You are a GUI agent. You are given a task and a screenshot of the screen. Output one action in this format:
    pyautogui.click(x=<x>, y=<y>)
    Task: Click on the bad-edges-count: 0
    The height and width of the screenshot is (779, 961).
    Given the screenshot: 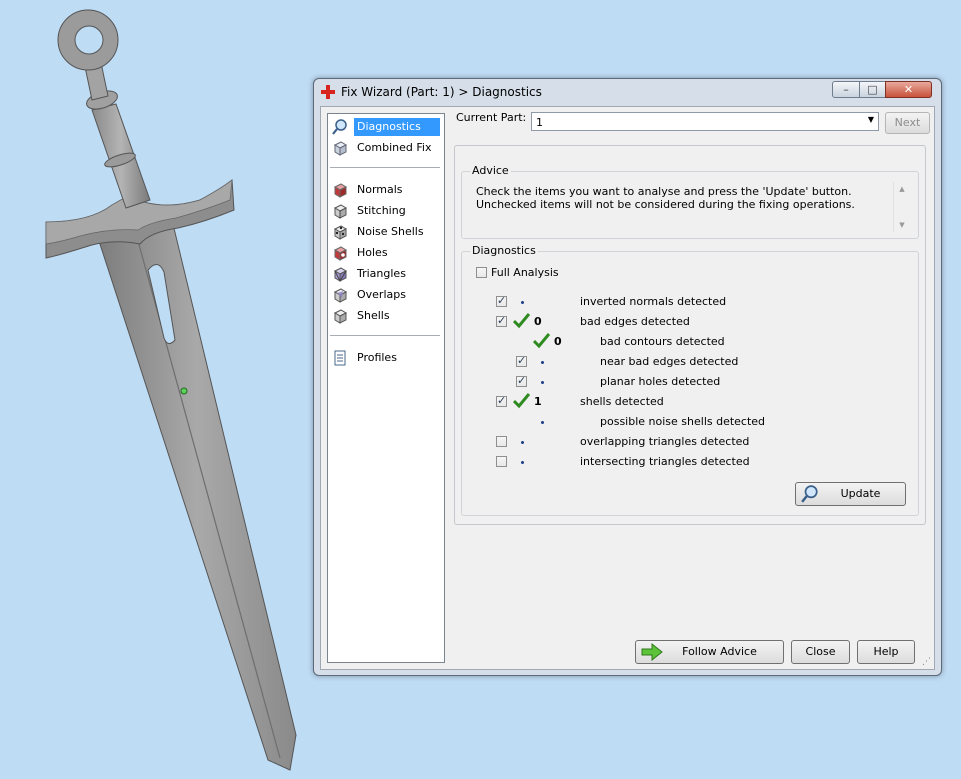 What is the action you would take?
    pyautogui.click(x=538, y=321)
    